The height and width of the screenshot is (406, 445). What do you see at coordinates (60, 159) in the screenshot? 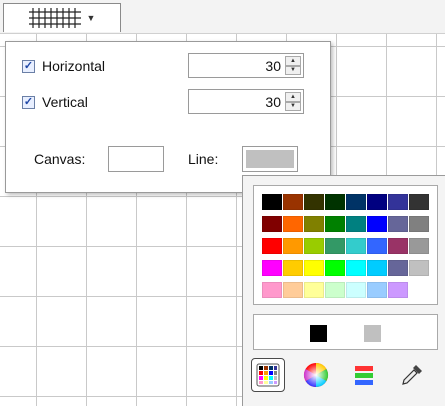
I see `canvas-label: Canvas:` at bounding box center [60, 159].